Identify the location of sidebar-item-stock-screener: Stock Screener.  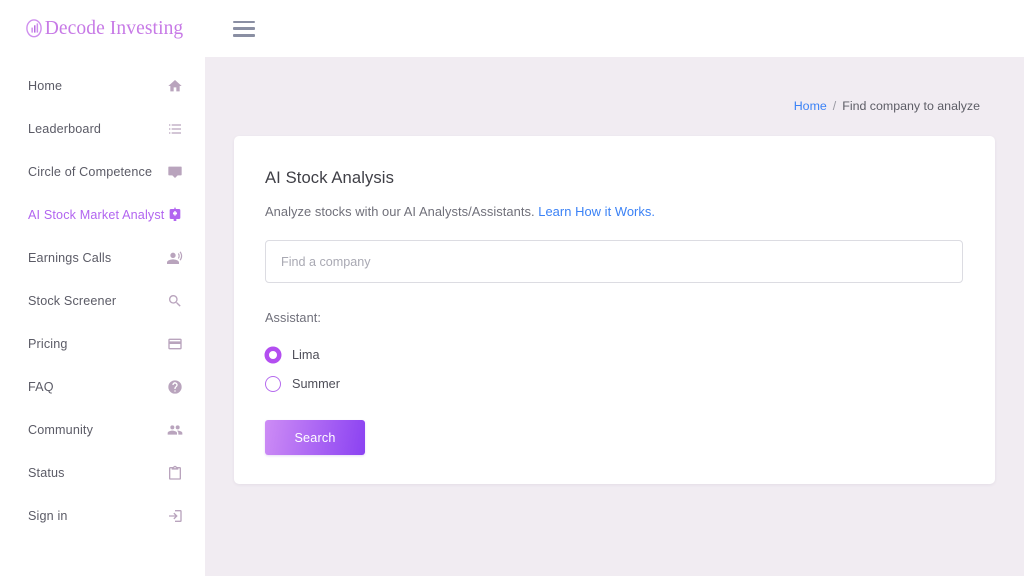
(102, 300).